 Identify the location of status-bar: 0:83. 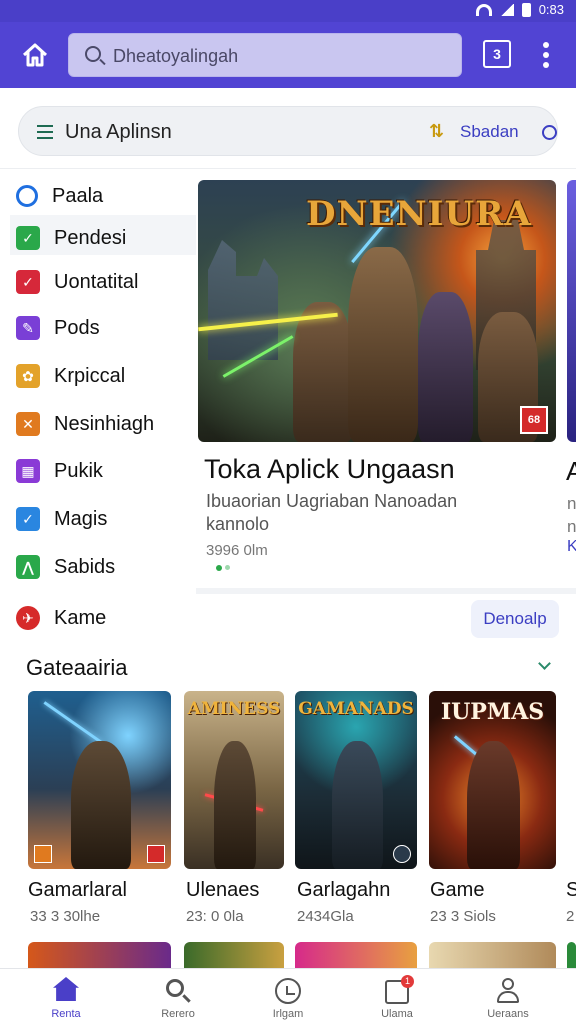
(288, 11).